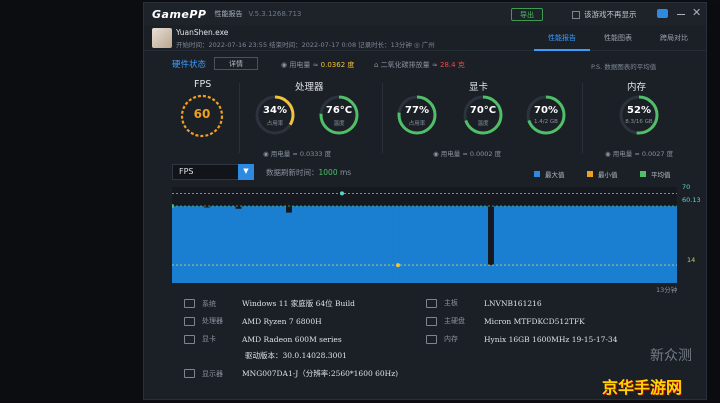  What do you see at coordinates (696, 12) in the screenshot?
I see `close-icon: ✕` at bounding box center [696, 12].